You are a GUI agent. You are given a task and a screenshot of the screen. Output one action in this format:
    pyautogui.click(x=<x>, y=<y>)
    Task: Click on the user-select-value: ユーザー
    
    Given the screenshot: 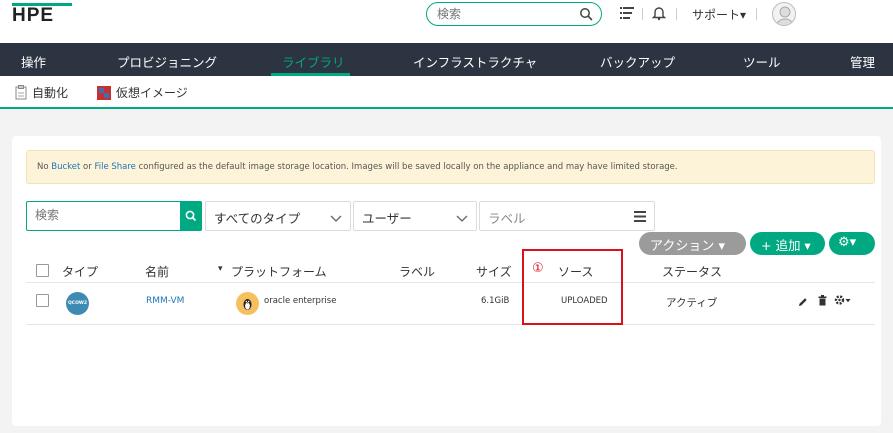 What is the action you would take?
    pyautogui.click(x=387, y=218)
    